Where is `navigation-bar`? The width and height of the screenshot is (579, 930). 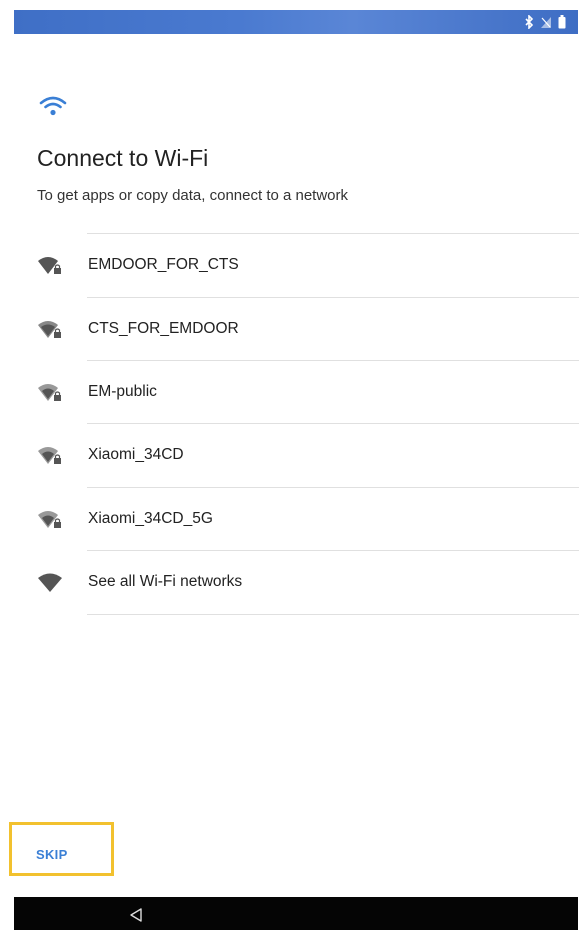 navigation-bar is located at coordinates (296, 913).